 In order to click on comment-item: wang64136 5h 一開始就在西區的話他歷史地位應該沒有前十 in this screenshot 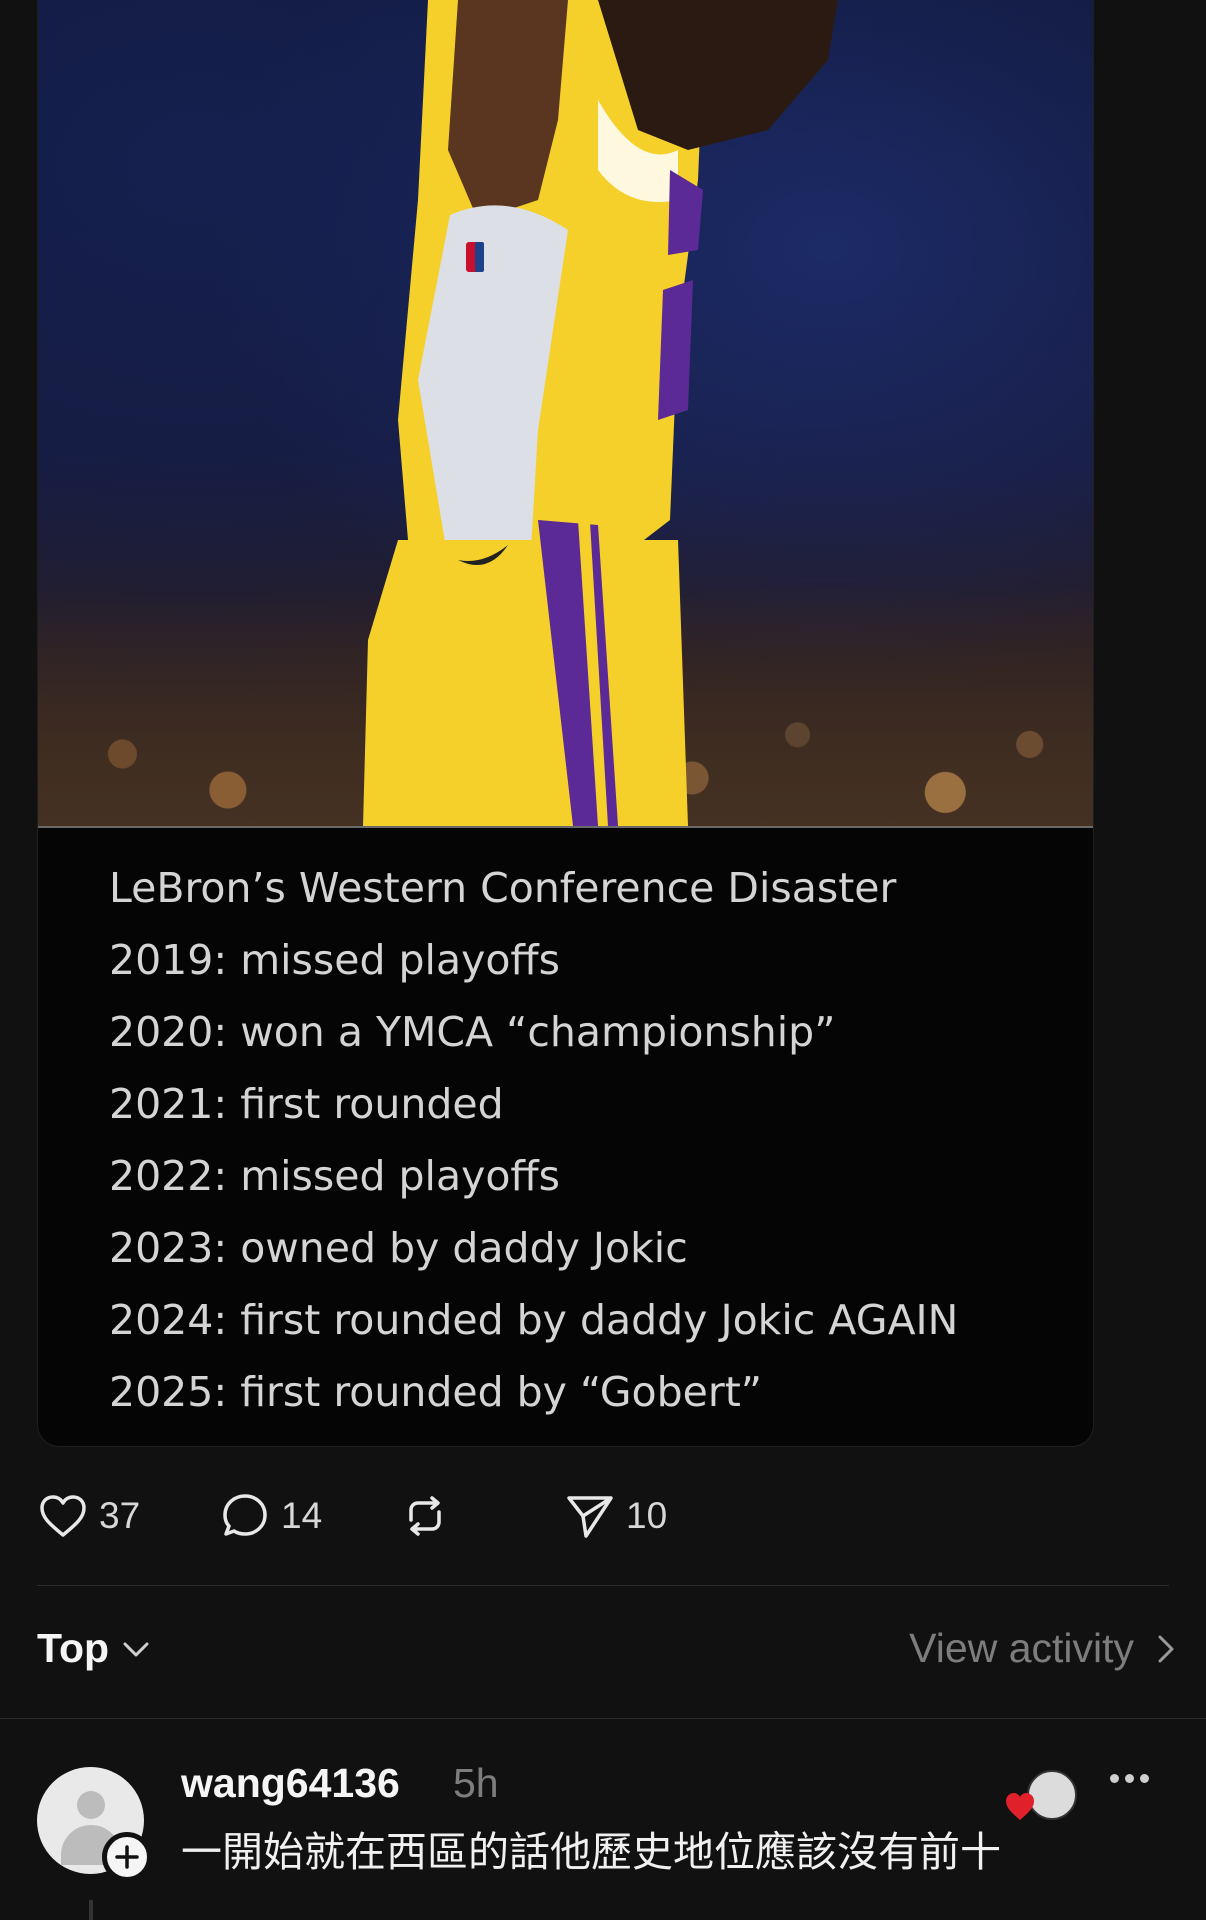, I will do `click(612, 1840)`.